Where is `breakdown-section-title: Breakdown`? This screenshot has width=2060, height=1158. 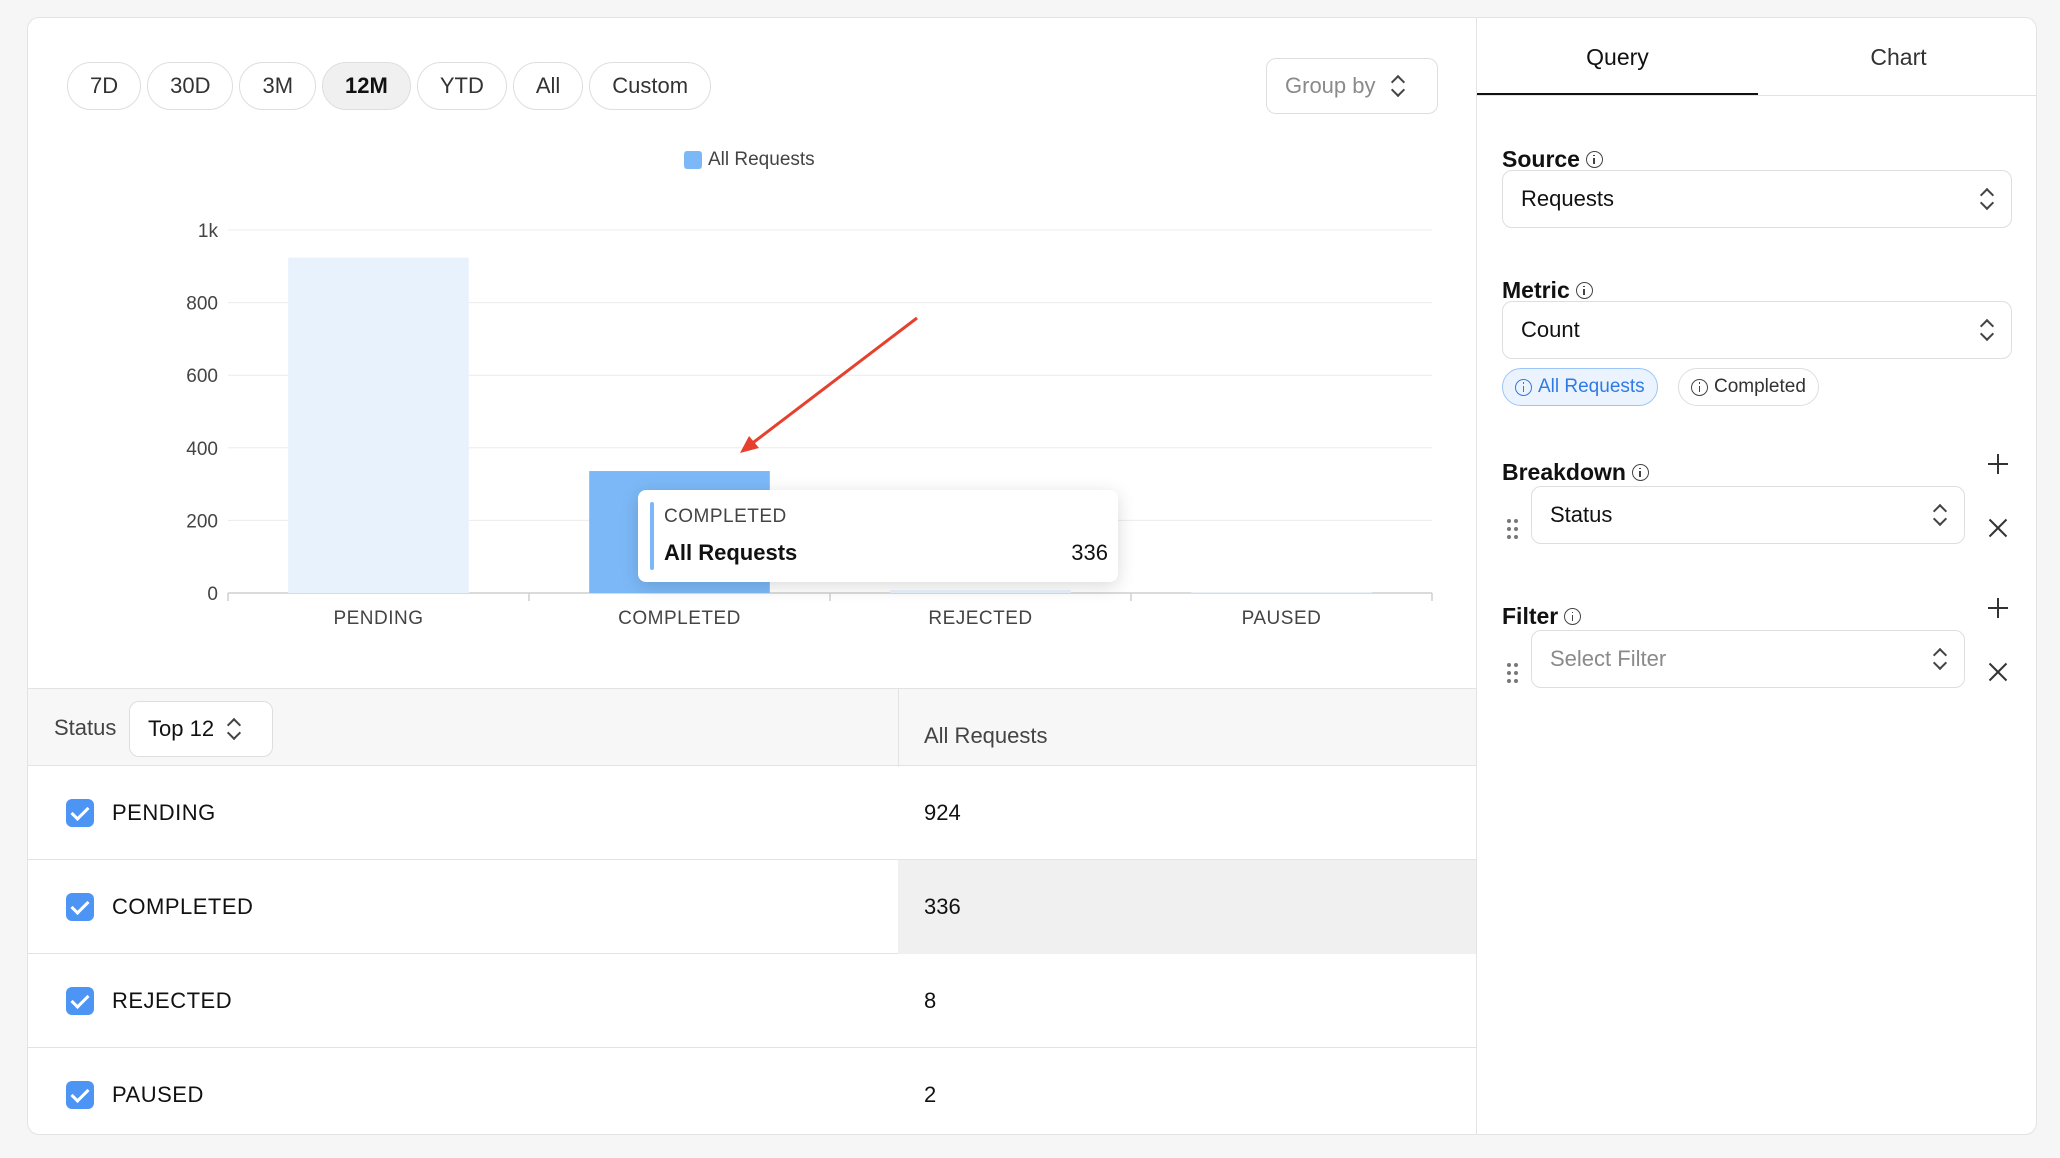 breakdown-section-title: Breakdown is located at coordinates (1575, 472).